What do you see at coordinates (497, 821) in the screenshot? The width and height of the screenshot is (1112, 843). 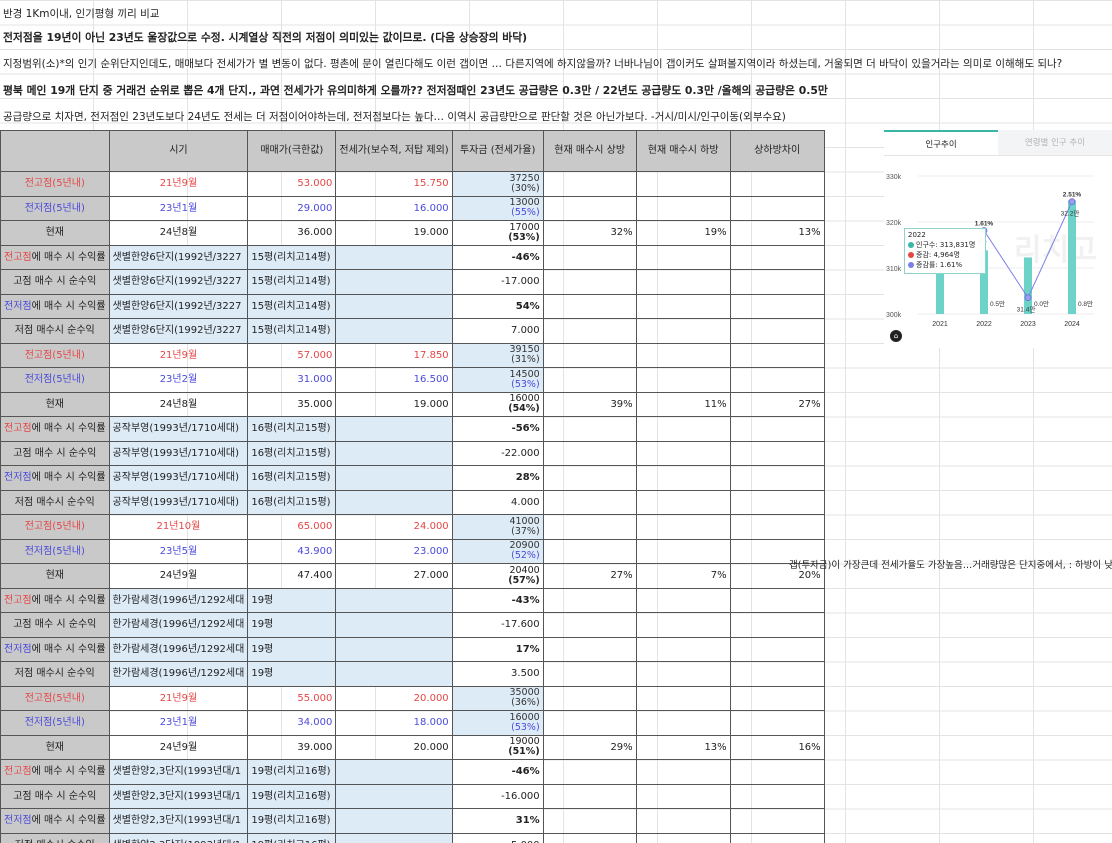 I see `result-cell: 31%` at bounding box center [497, 821].